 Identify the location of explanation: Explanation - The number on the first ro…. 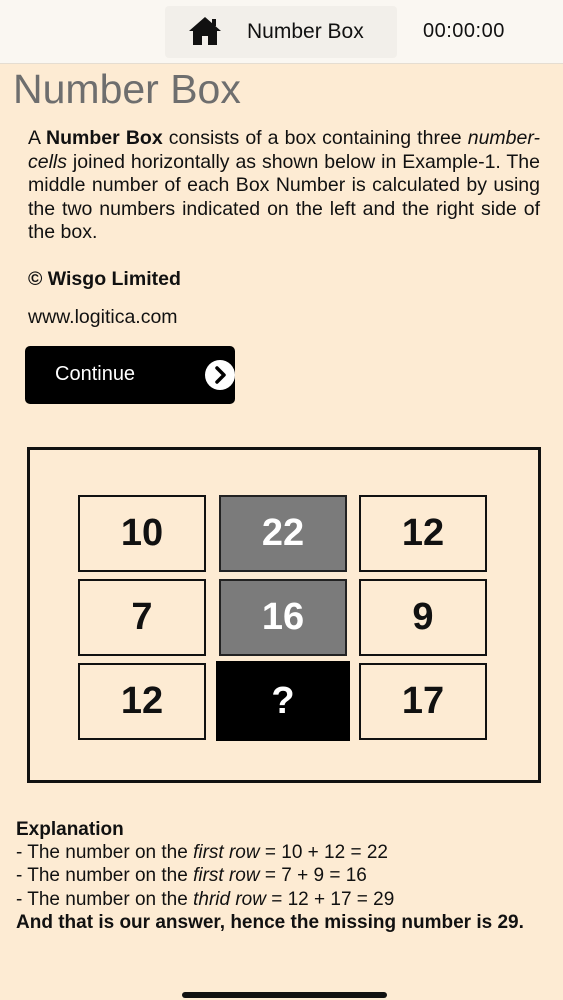
(276, 876).